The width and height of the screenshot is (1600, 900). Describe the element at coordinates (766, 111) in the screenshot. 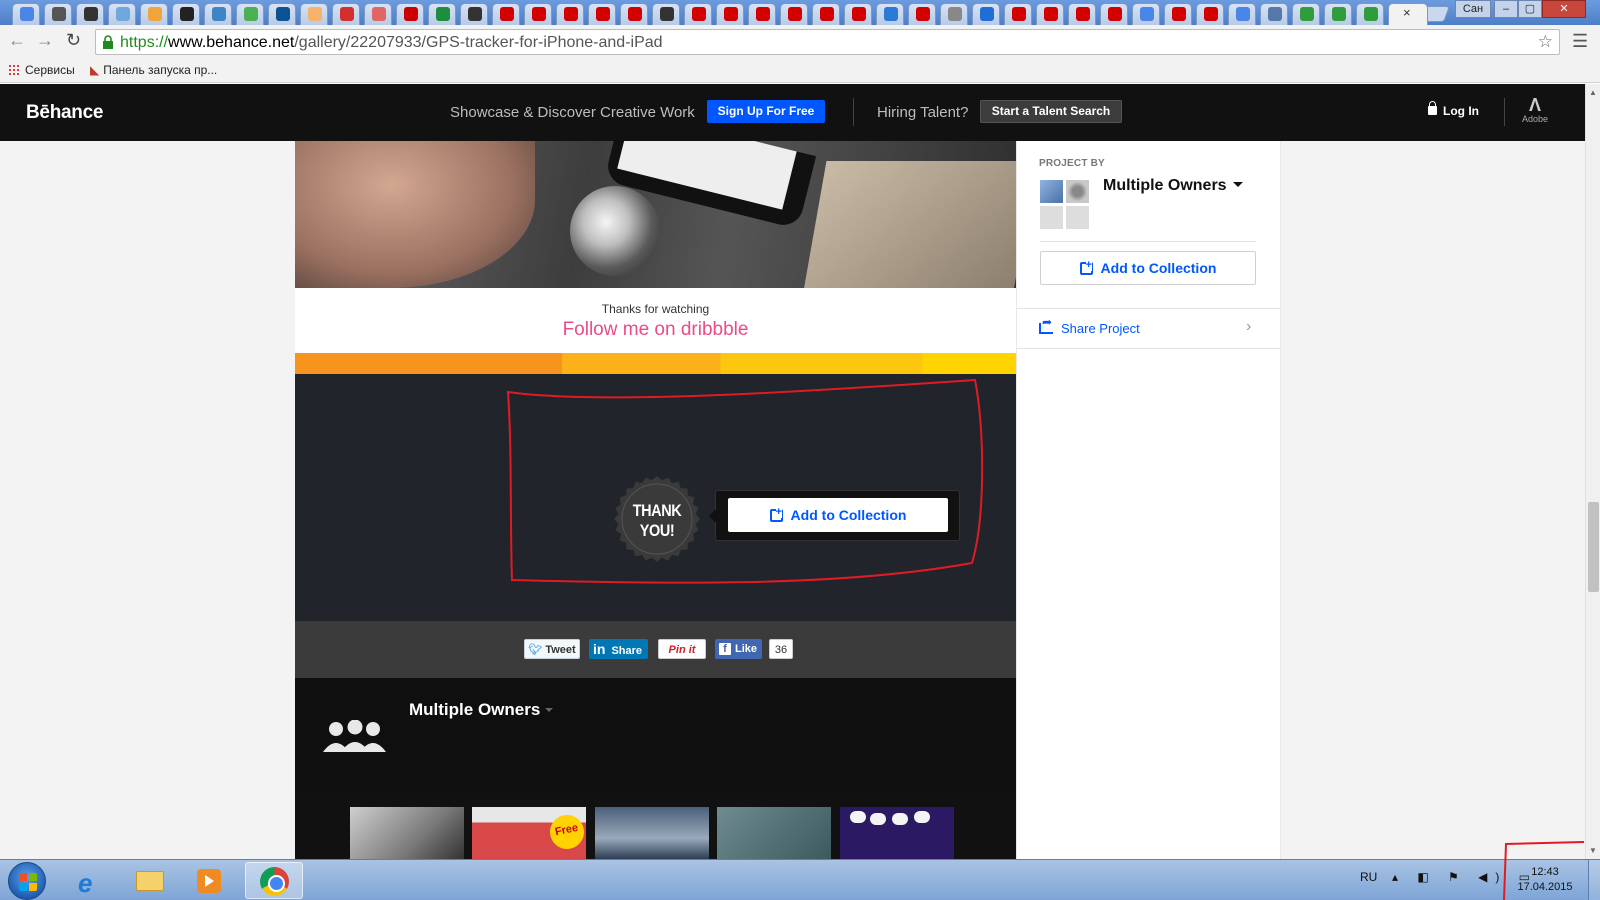

I see `signup-button: Sign Up For Free` at that location.